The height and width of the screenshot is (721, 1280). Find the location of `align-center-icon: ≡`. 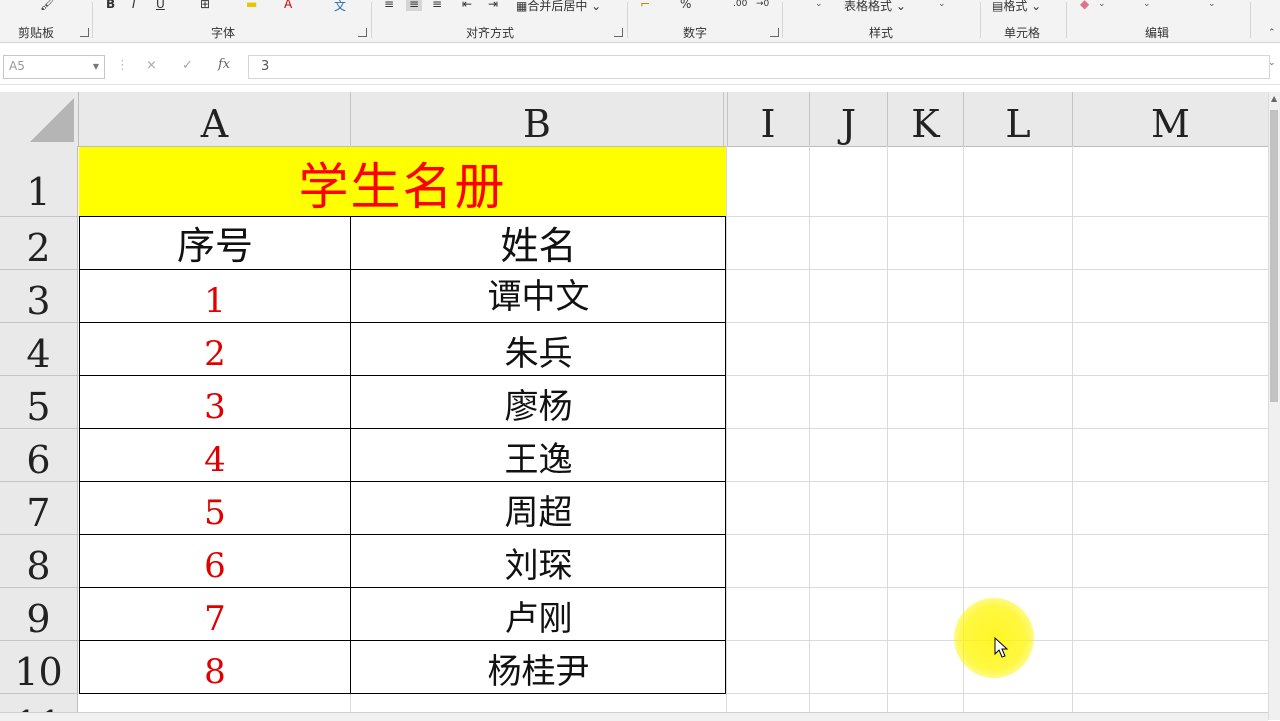

align-center-icon: ≡ is located at coordinates (414, 5).